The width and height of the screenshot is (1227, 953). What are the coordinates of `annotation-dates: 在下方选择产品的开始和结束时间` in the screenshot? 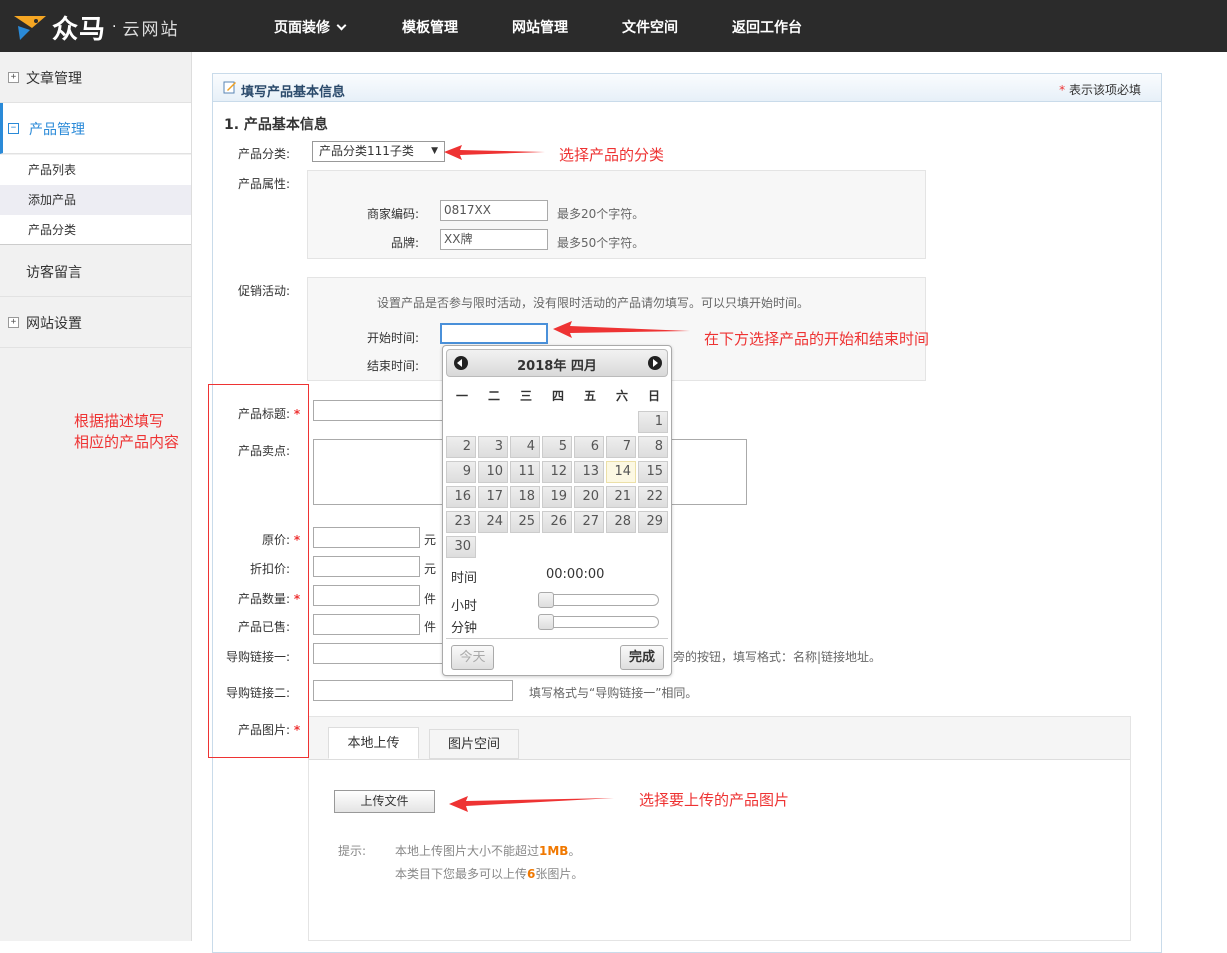 It's located at (817, 339).